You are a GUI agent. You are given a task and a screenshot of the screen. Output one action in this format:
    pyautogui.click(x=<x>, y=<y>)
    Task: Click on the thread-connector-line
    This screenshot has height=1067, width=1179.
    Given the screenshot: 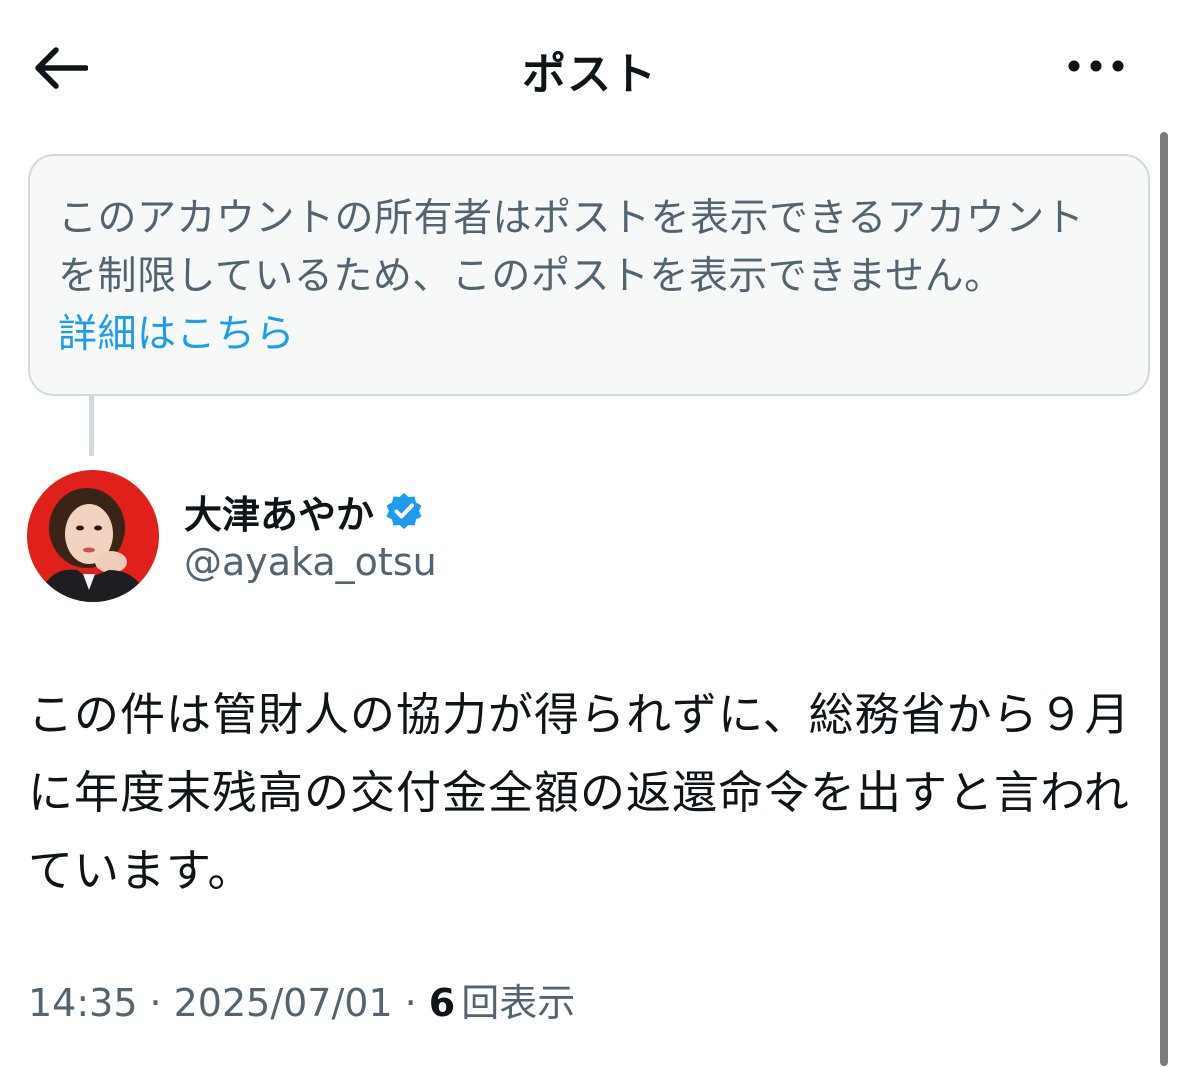 What is the action you would take?
    pyautogui.click(x=91, y=426)
    